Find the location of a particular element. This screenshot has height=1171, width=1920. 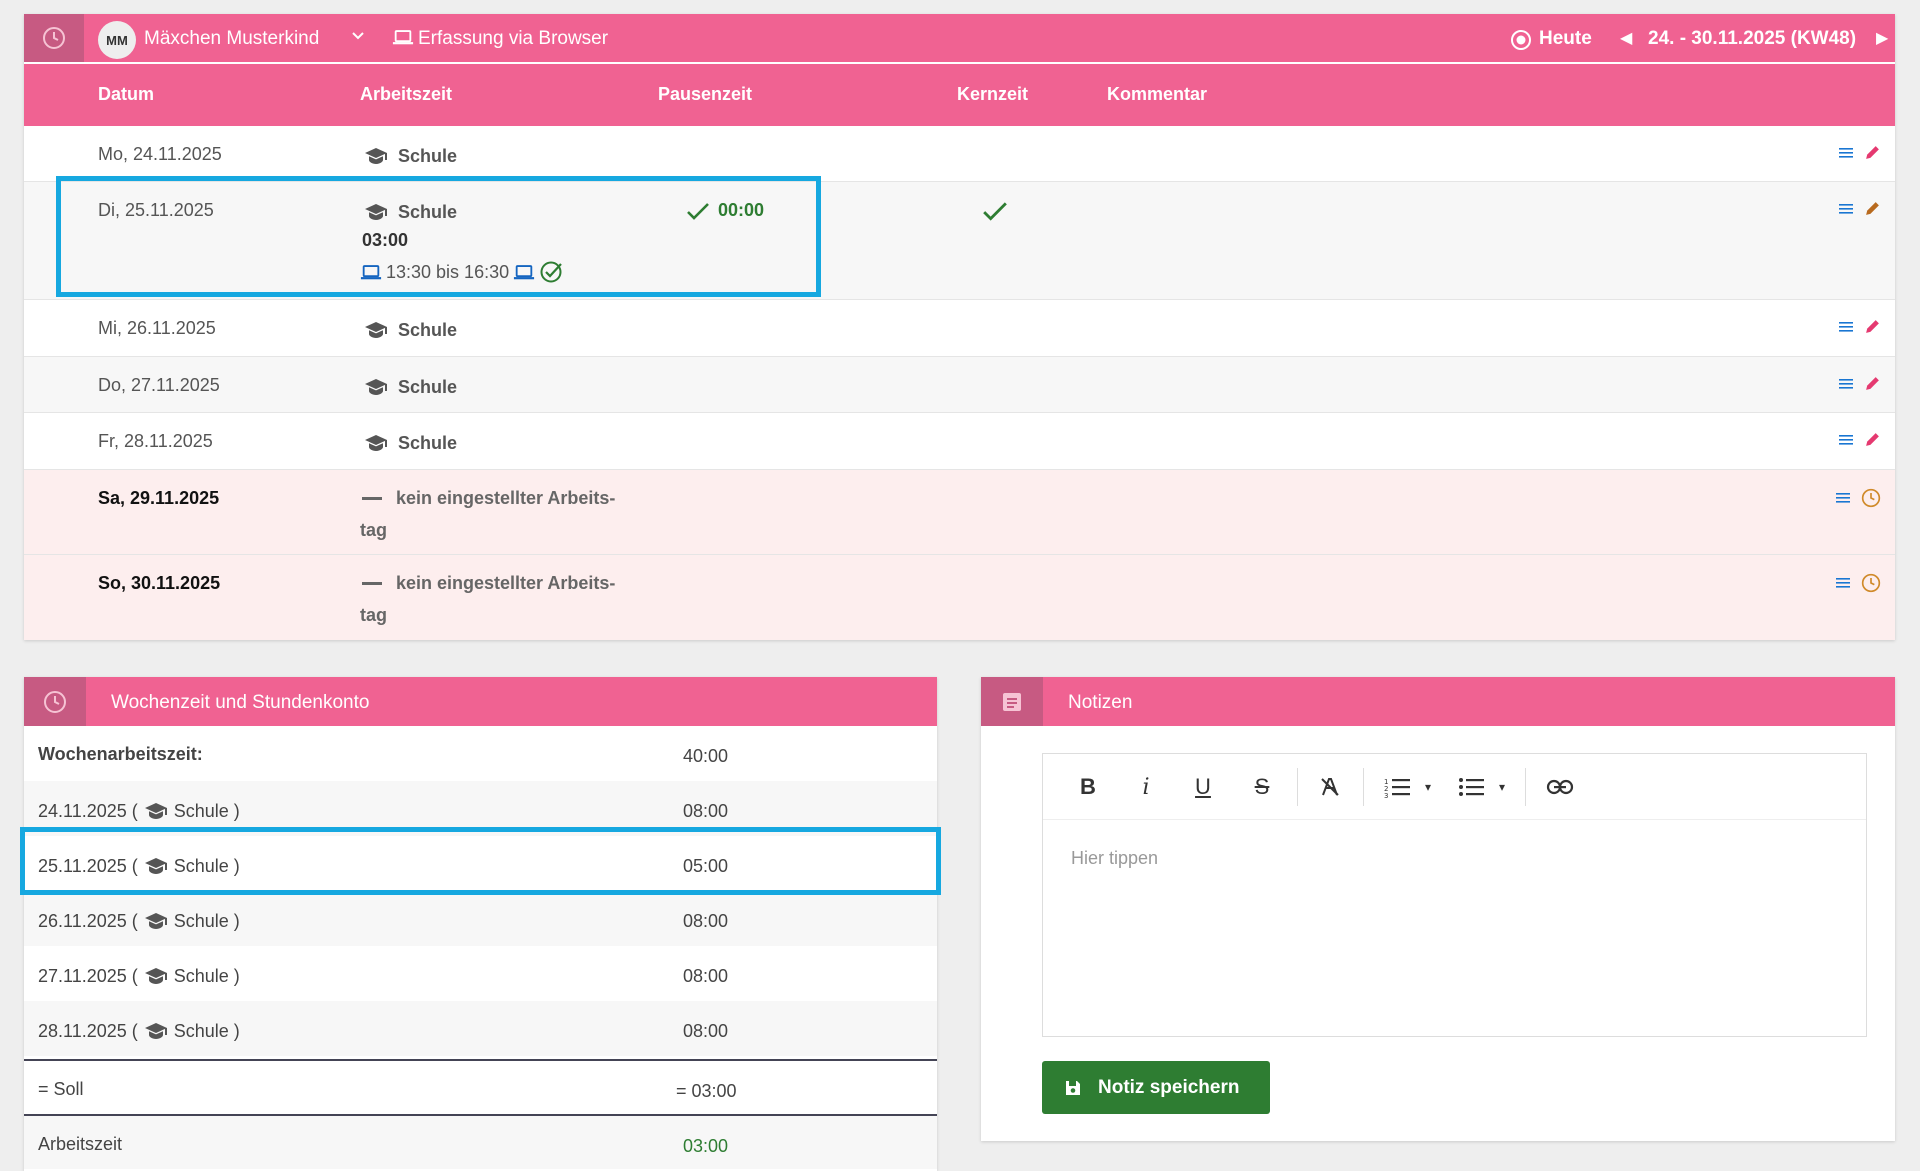

ordered-list-icon: 123 is located at coordinates (1398, 787).